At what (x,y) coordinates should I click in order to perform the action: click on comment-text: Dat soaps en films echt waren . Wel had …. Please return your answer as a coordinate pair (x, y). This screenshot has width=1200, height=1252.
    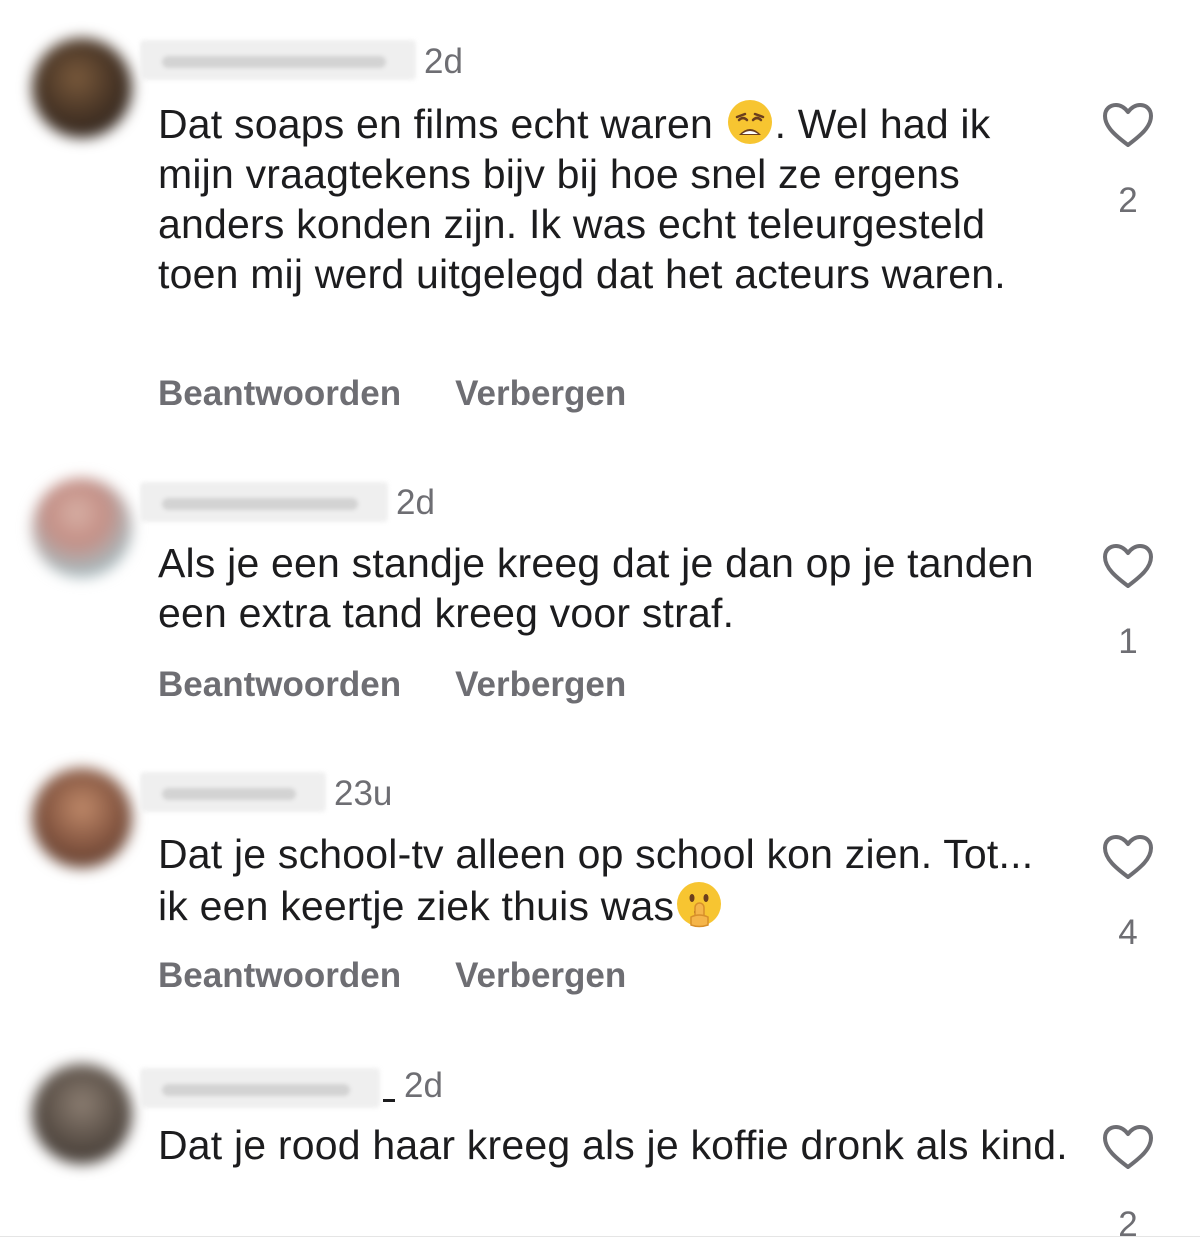
    Looking at the image, I should click on (613, 198).